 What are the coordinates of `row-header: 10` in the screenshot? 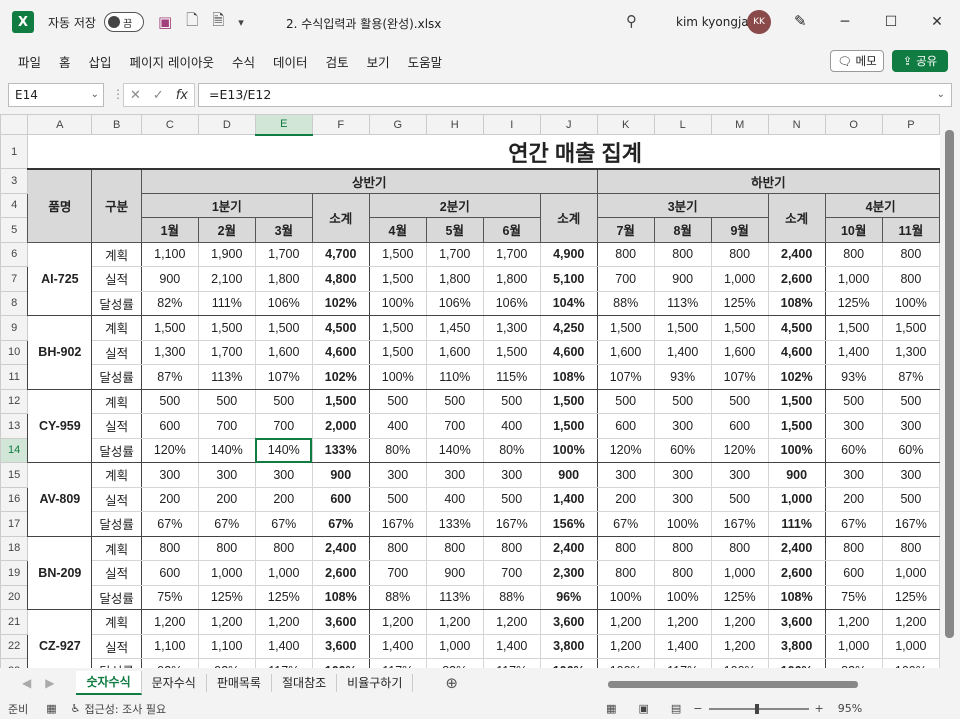 It's located at (14, 352).